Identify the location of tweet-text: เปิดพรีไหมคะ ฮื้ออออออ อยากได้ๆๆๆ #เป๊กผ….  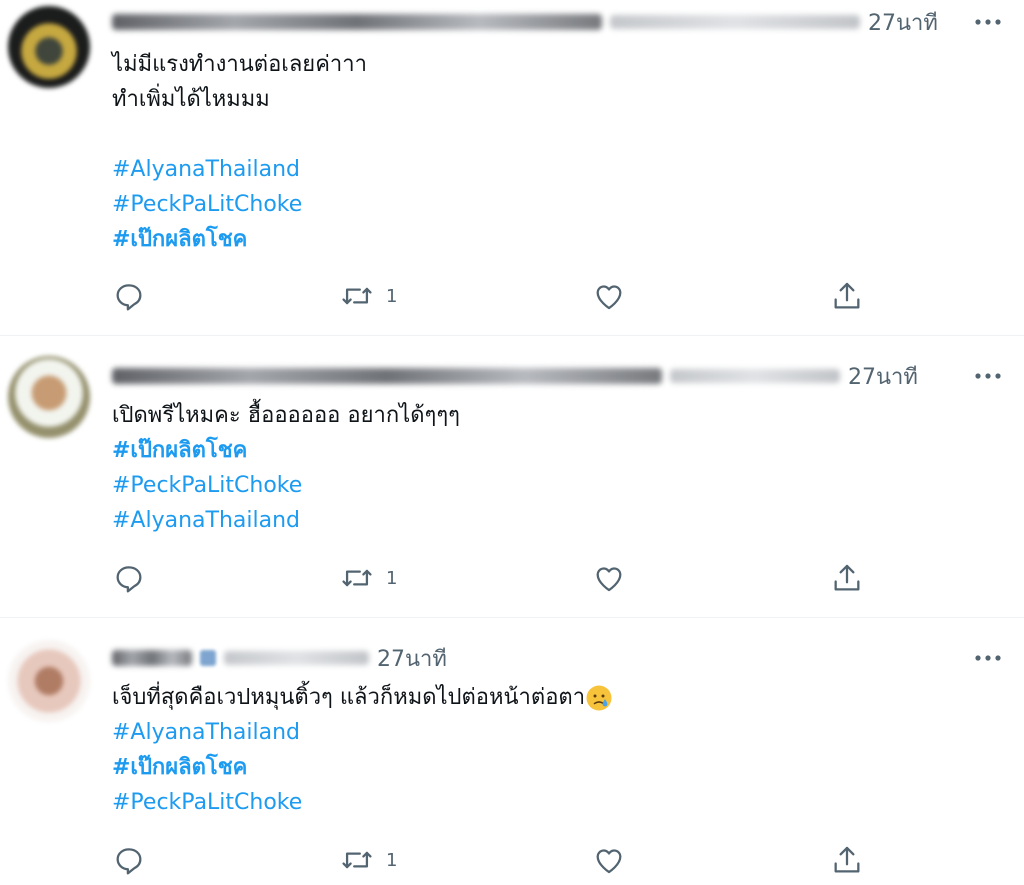
(286, 468).